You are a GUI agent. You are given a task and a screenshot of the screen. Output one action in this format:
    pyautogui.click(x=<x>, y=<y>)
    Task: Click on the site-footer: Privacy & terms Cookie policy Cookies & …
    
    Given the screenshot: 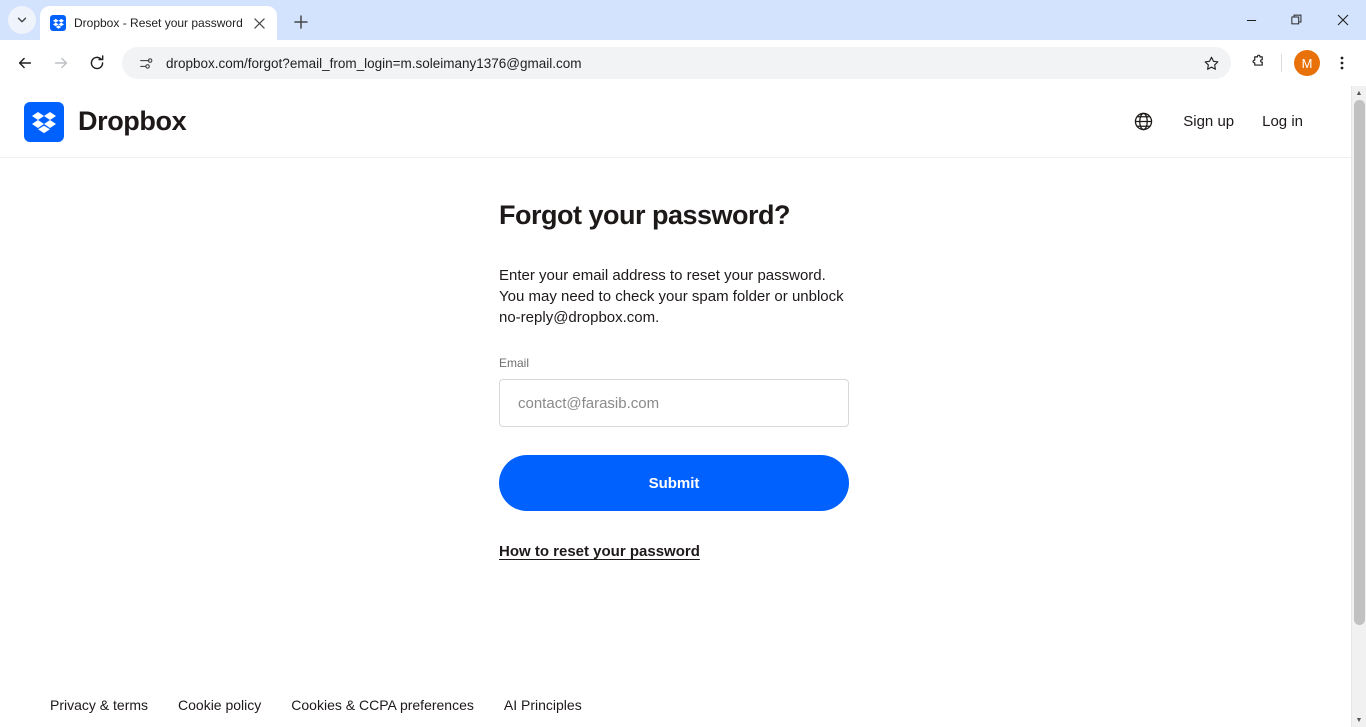 What is the action you would take?
    pyautogui.click(x=675, y=712)
    